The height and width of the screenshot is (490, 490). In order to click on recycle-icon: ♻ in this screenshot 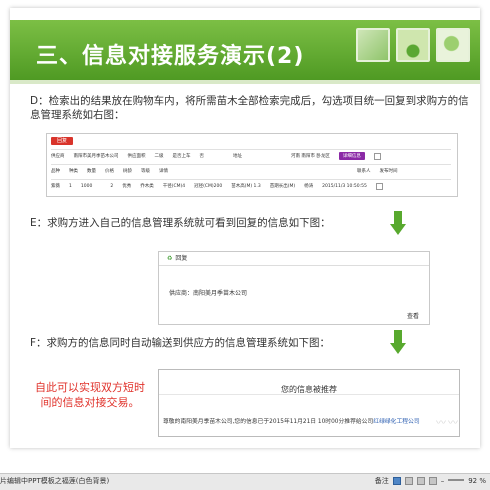, I will do `click(170, 258)`.